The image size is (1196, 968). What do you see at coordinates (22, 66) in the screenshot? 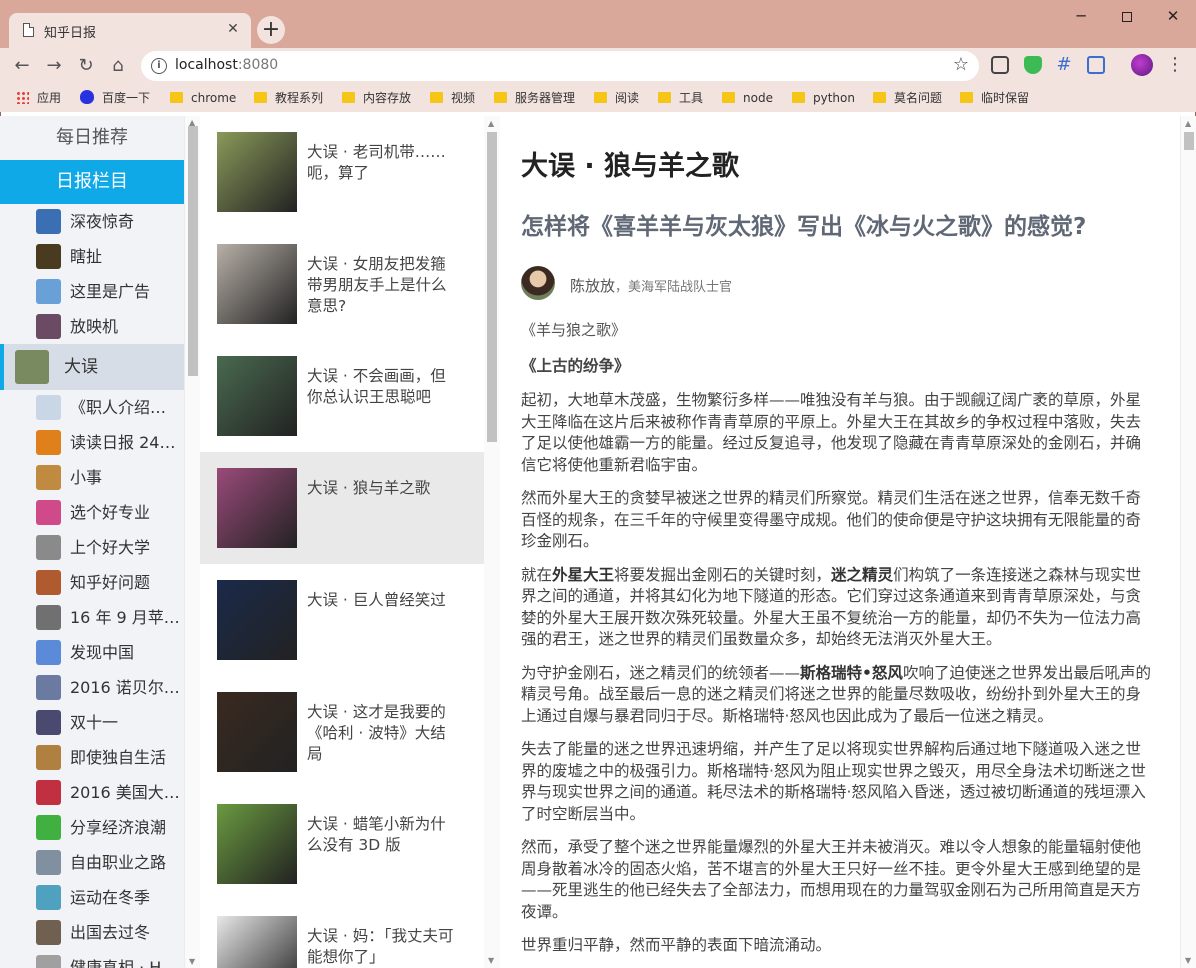
I see `back-arrow-icon: ←` at bounding box center [22, 66].